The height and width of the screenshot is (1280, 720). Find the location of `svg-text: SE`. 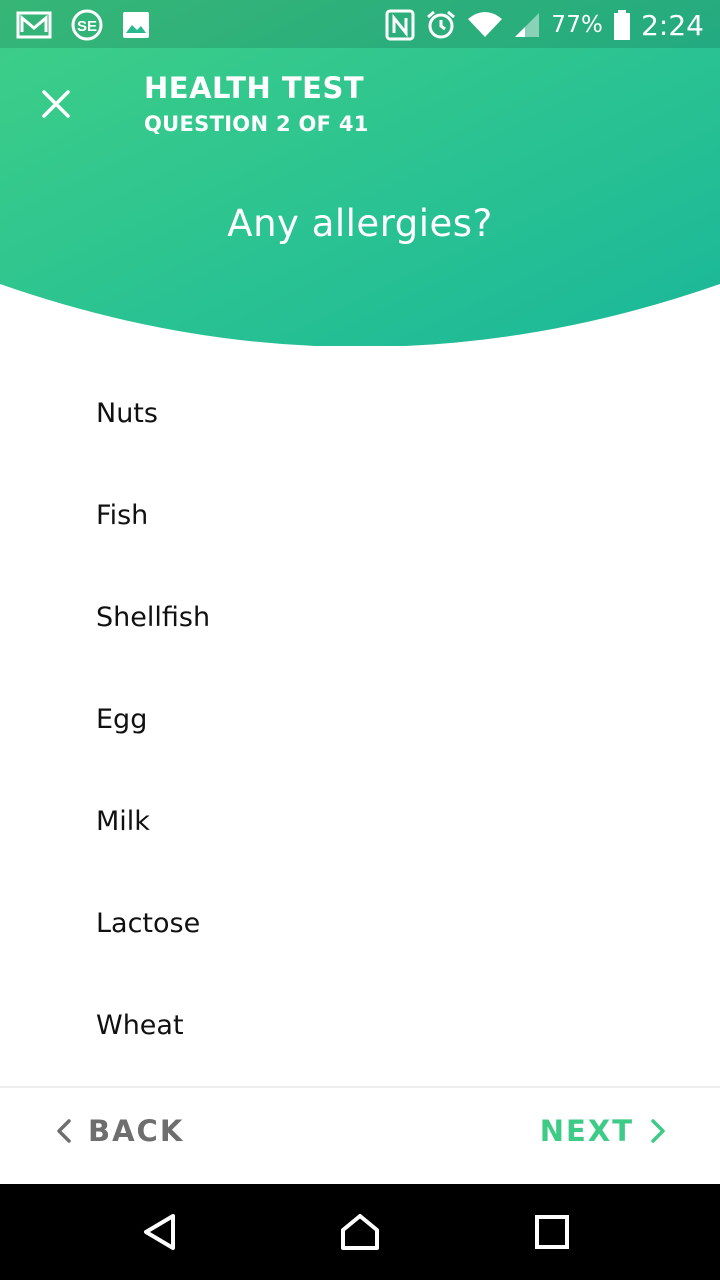

svg-text: SE is located at coordinates (87, 26).